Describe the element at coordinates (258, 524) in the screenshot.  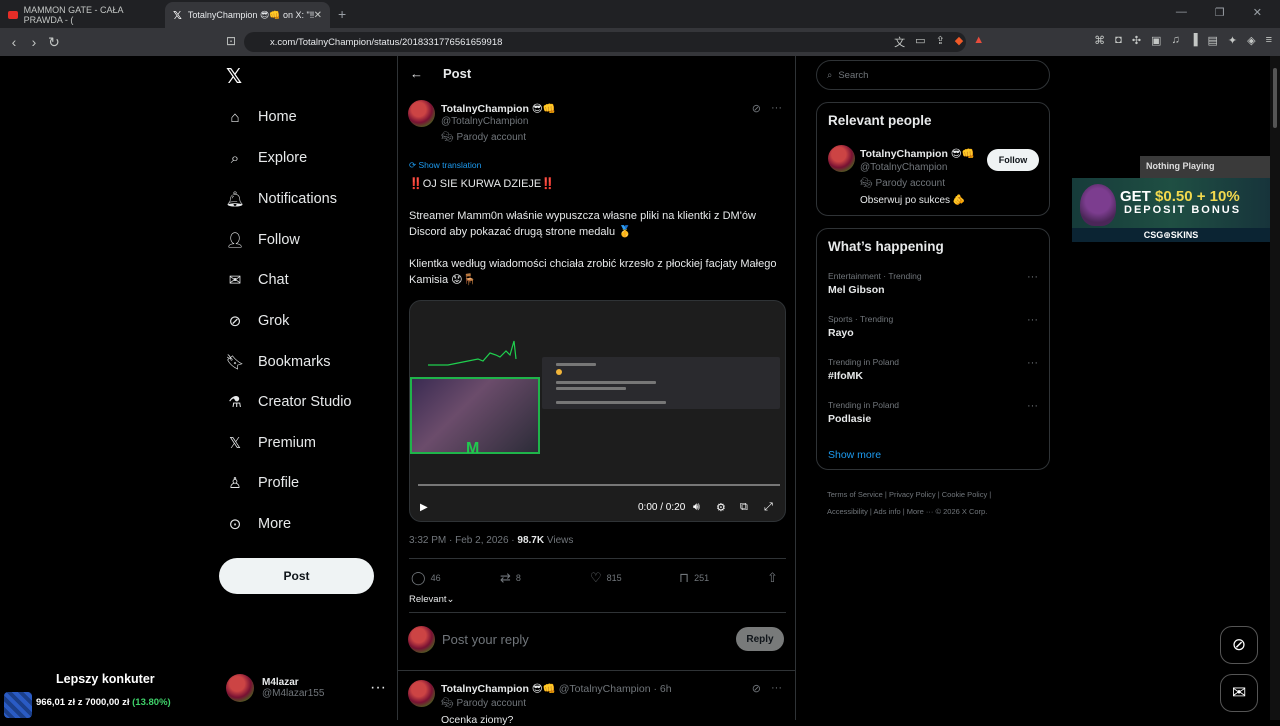
I see `nav-more: ⊙ More` at that location.